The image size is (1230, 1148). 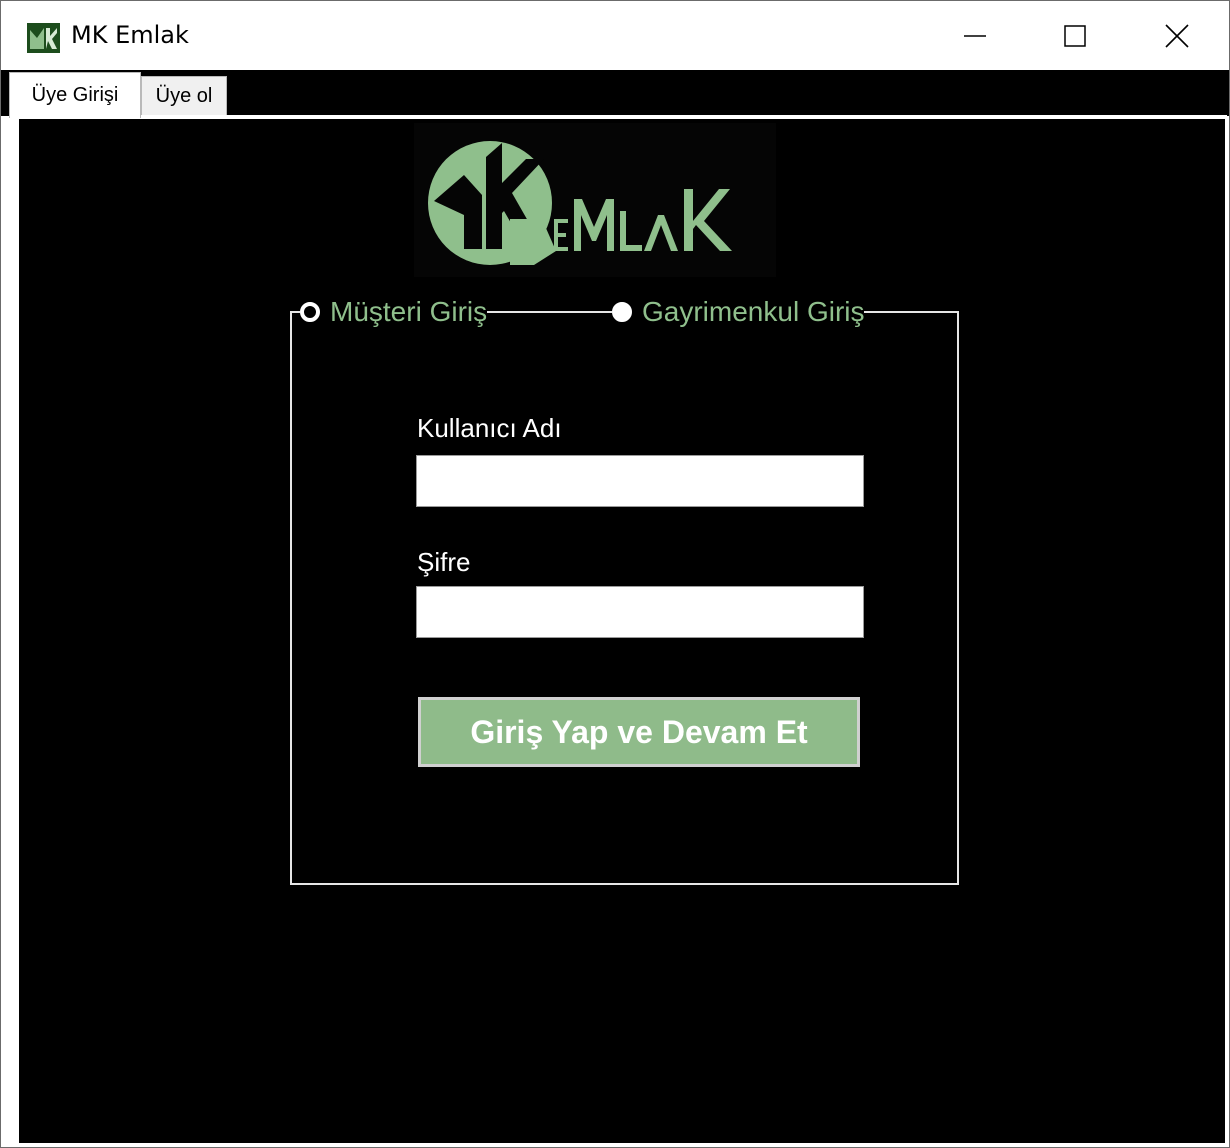 I want to click on minimize-button, so click(x=975, y=35).